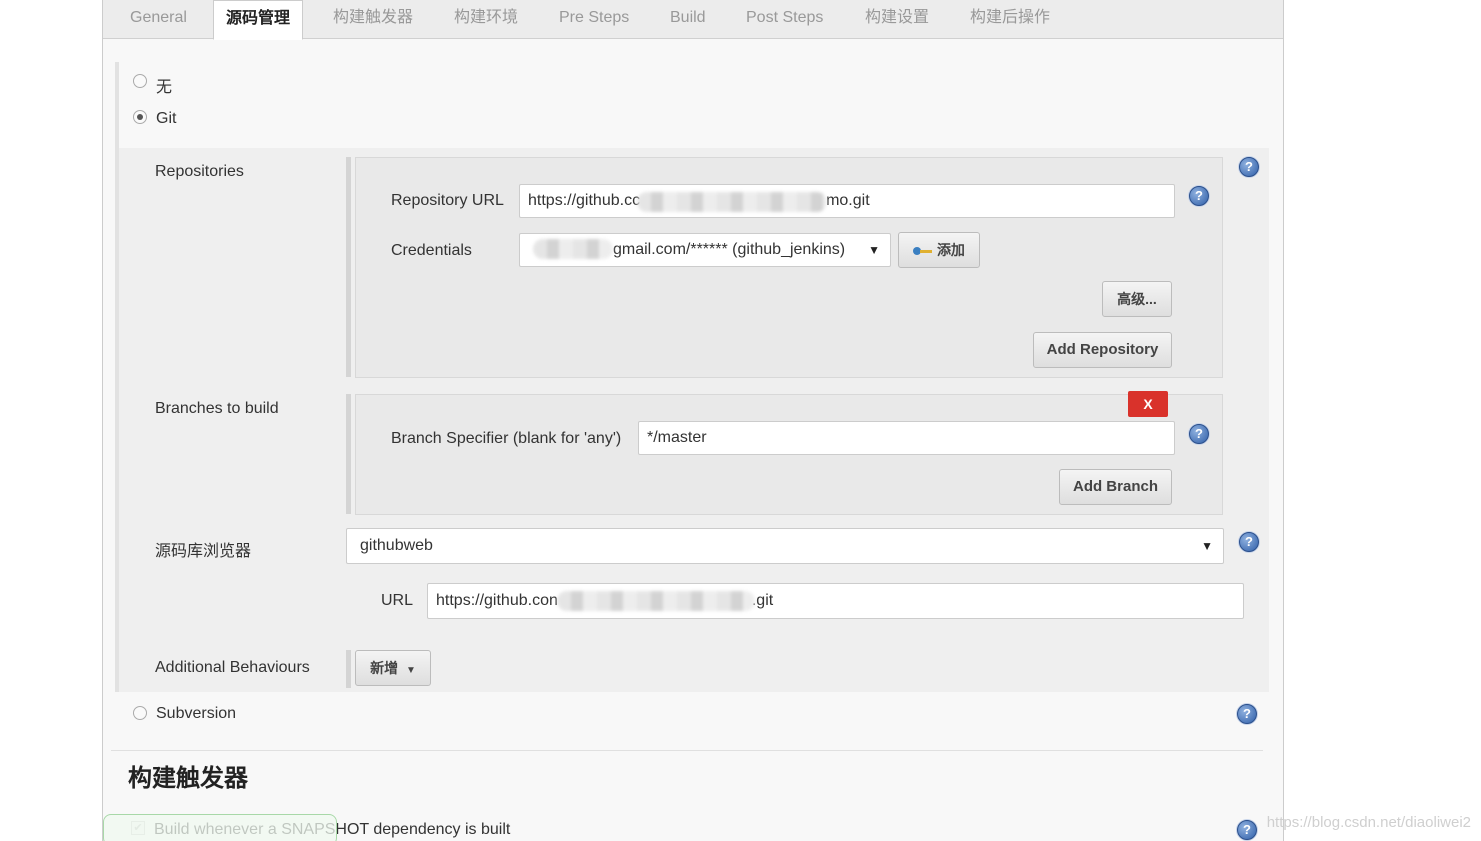  I want to click on build-triggers-heading: 构建触发器, so click(188, 778).